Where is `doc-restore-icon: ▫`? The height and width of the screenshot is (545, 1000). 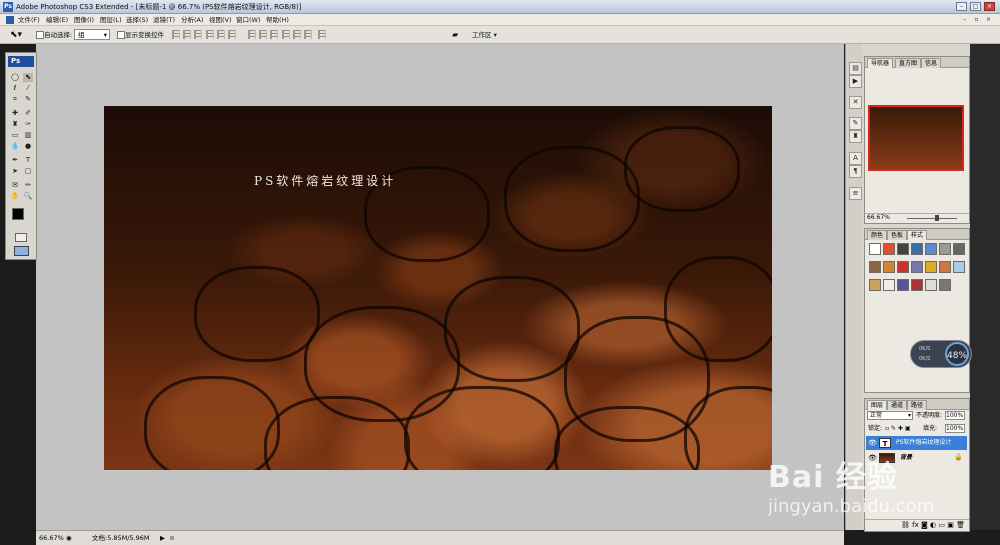
doc-restore-icon: ▫ is located at coordinates (976, 19).